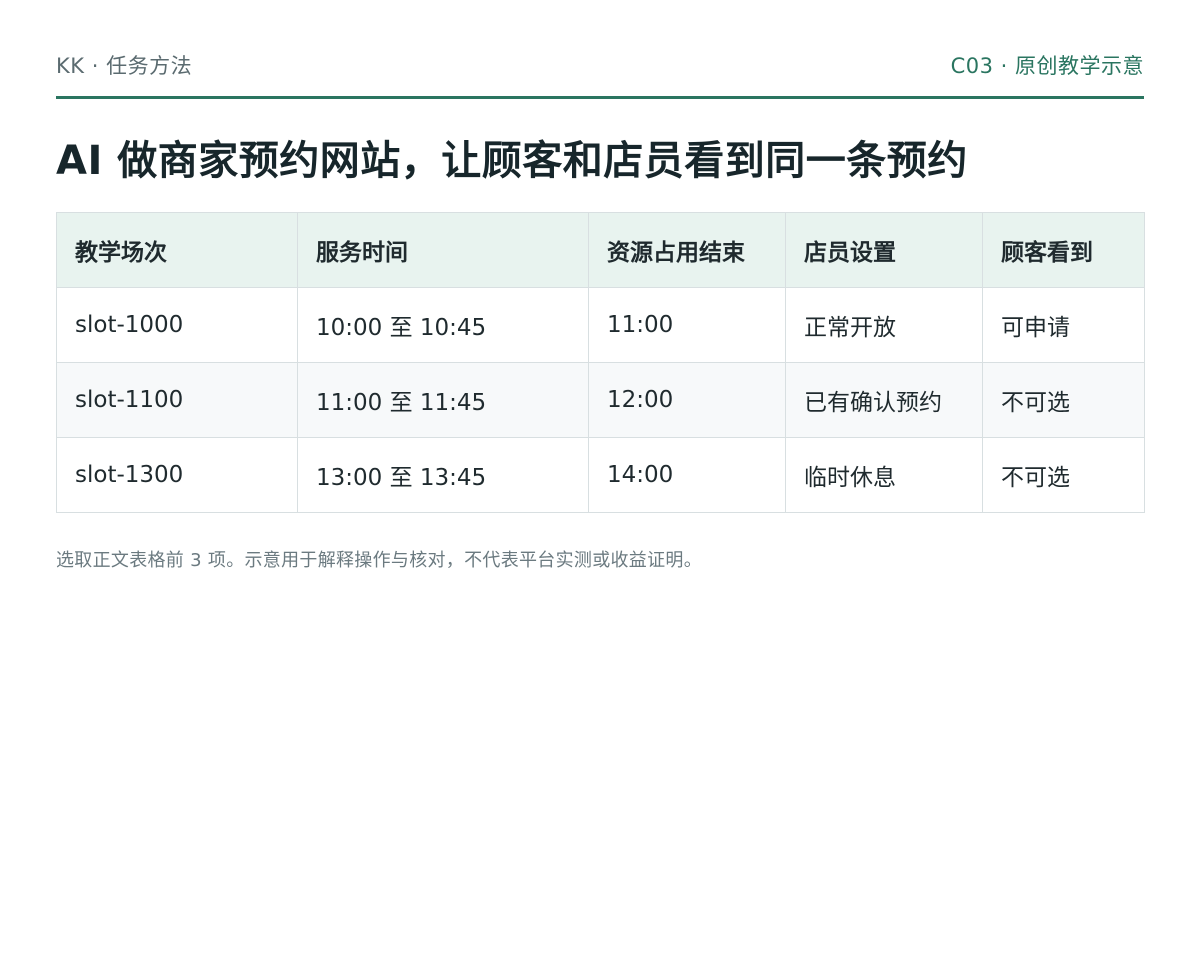 The image size is (1200, 960). What do you see at coordinates (177, 250) in the screenshot?
I see `column-header-session: 教学场次` at bounding box center [177, 250].